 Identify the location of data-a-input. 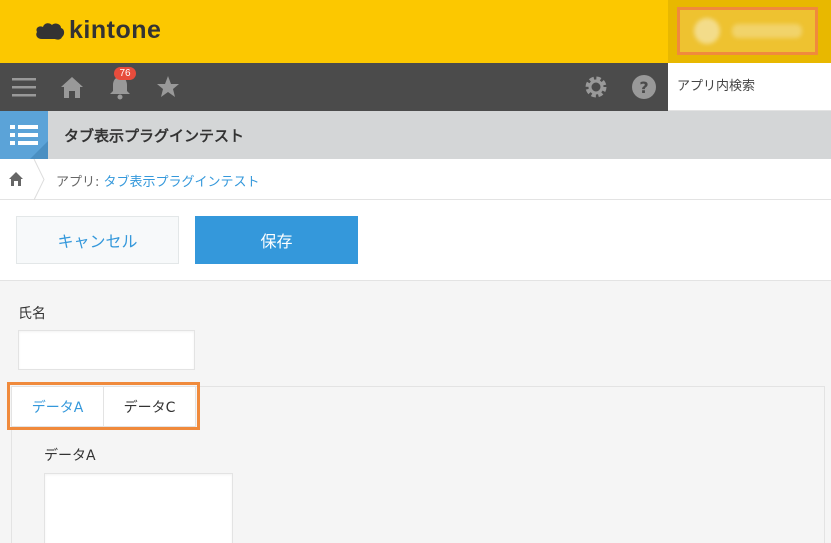
(138, 508).